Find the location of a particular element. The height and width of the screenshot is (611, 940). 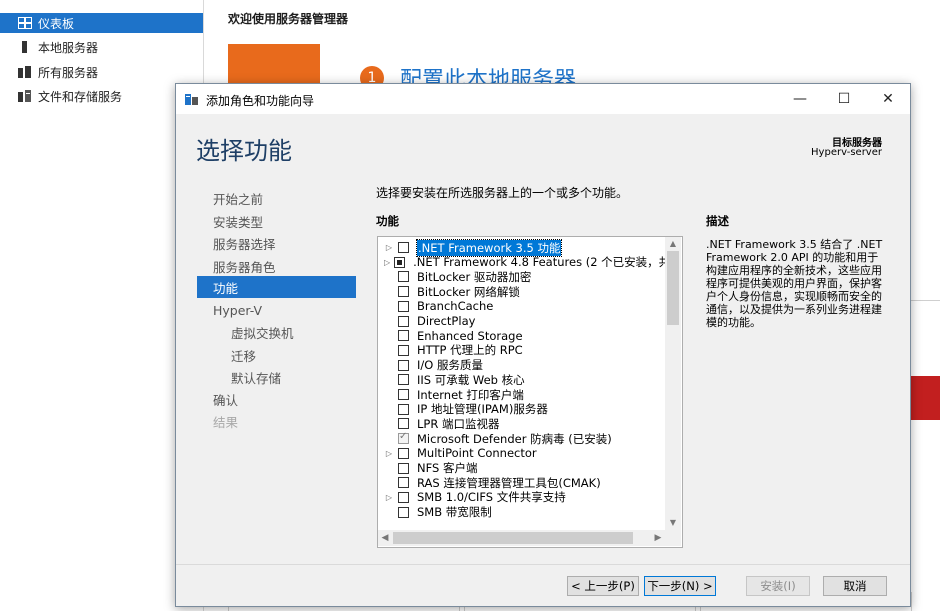

feature-label: LPR 端口监视器 is located at coordinates (458, 424).